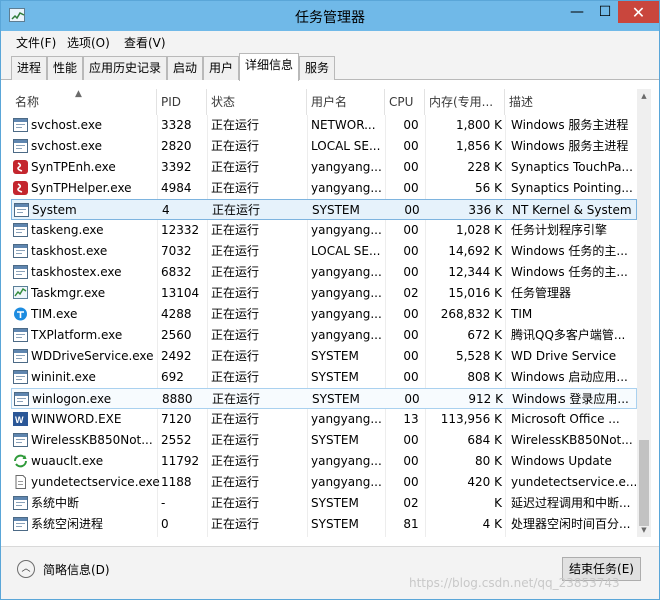  Describe the element at coordinates (405, 102) in the screenshot. I see `column-header-cpu: CPU` at that location.